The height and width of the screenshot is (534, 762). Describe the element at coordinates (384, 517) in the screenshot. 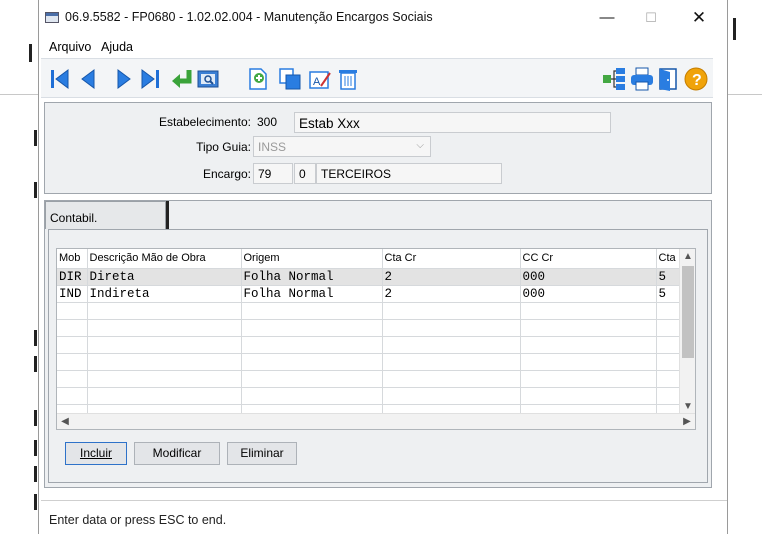

I see `status-bar: Enter data or press ESC to end.` at that location.